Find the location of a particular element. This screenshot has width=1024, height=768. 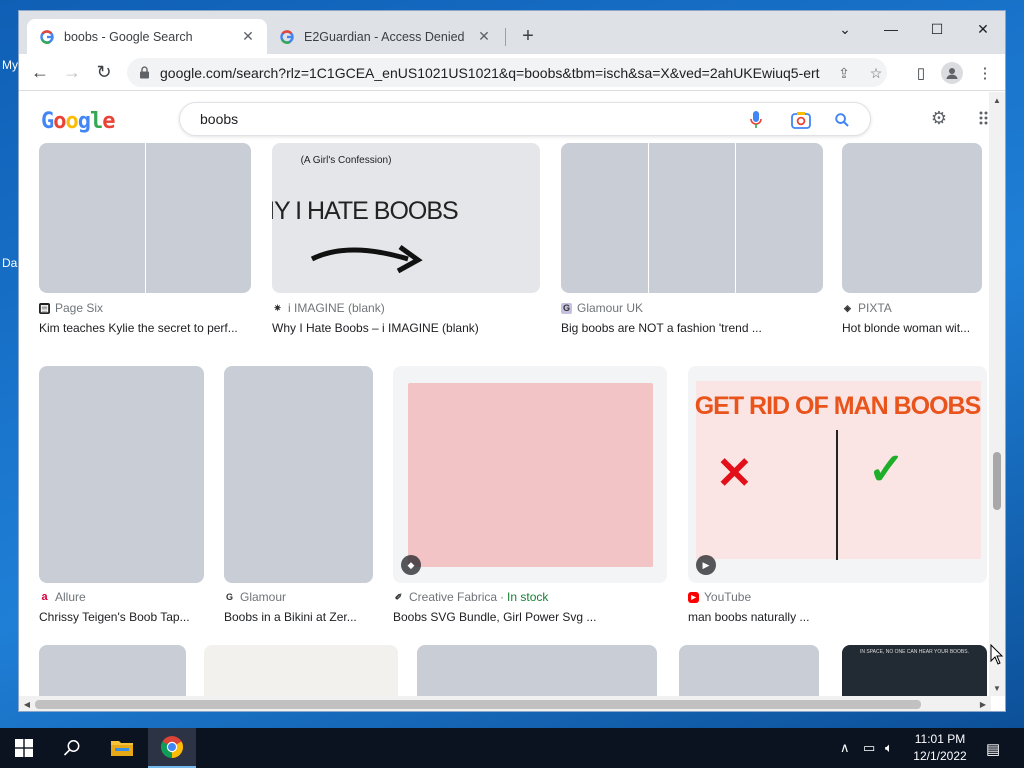

result-image: ◆ is located at coordinates (530, 474).